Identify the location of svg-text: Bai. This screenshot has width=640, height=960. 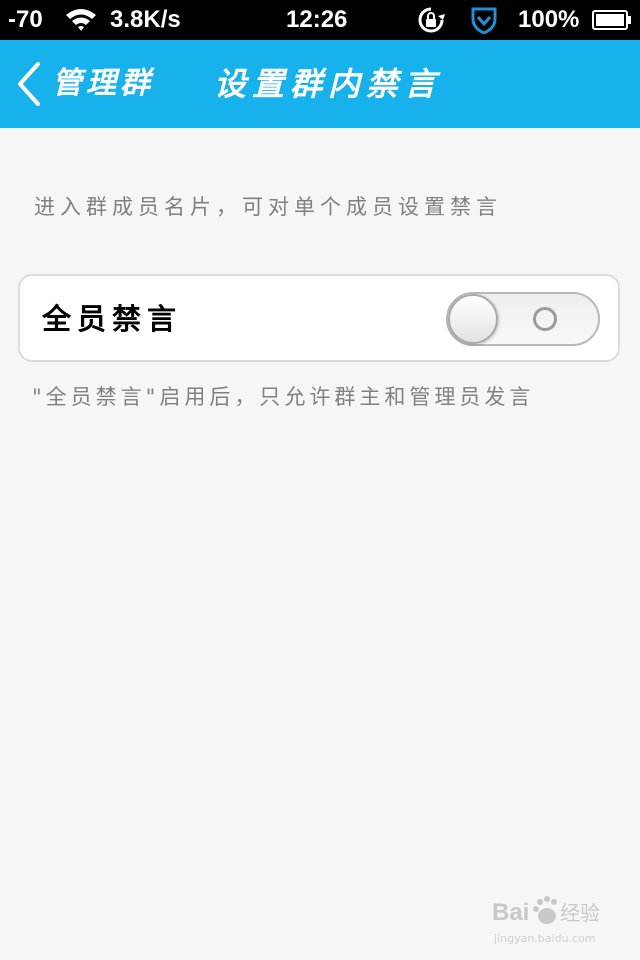
(510, 912).